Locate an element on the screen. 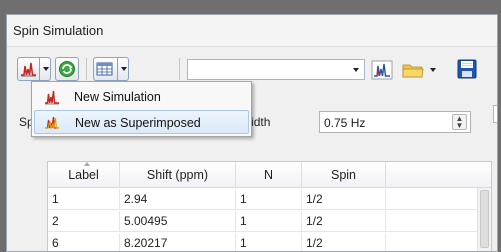 The image size is (501, 252). line-width-spinbox: 0.75 Hz ▲ ▼ is located at coordinates (395, 122).